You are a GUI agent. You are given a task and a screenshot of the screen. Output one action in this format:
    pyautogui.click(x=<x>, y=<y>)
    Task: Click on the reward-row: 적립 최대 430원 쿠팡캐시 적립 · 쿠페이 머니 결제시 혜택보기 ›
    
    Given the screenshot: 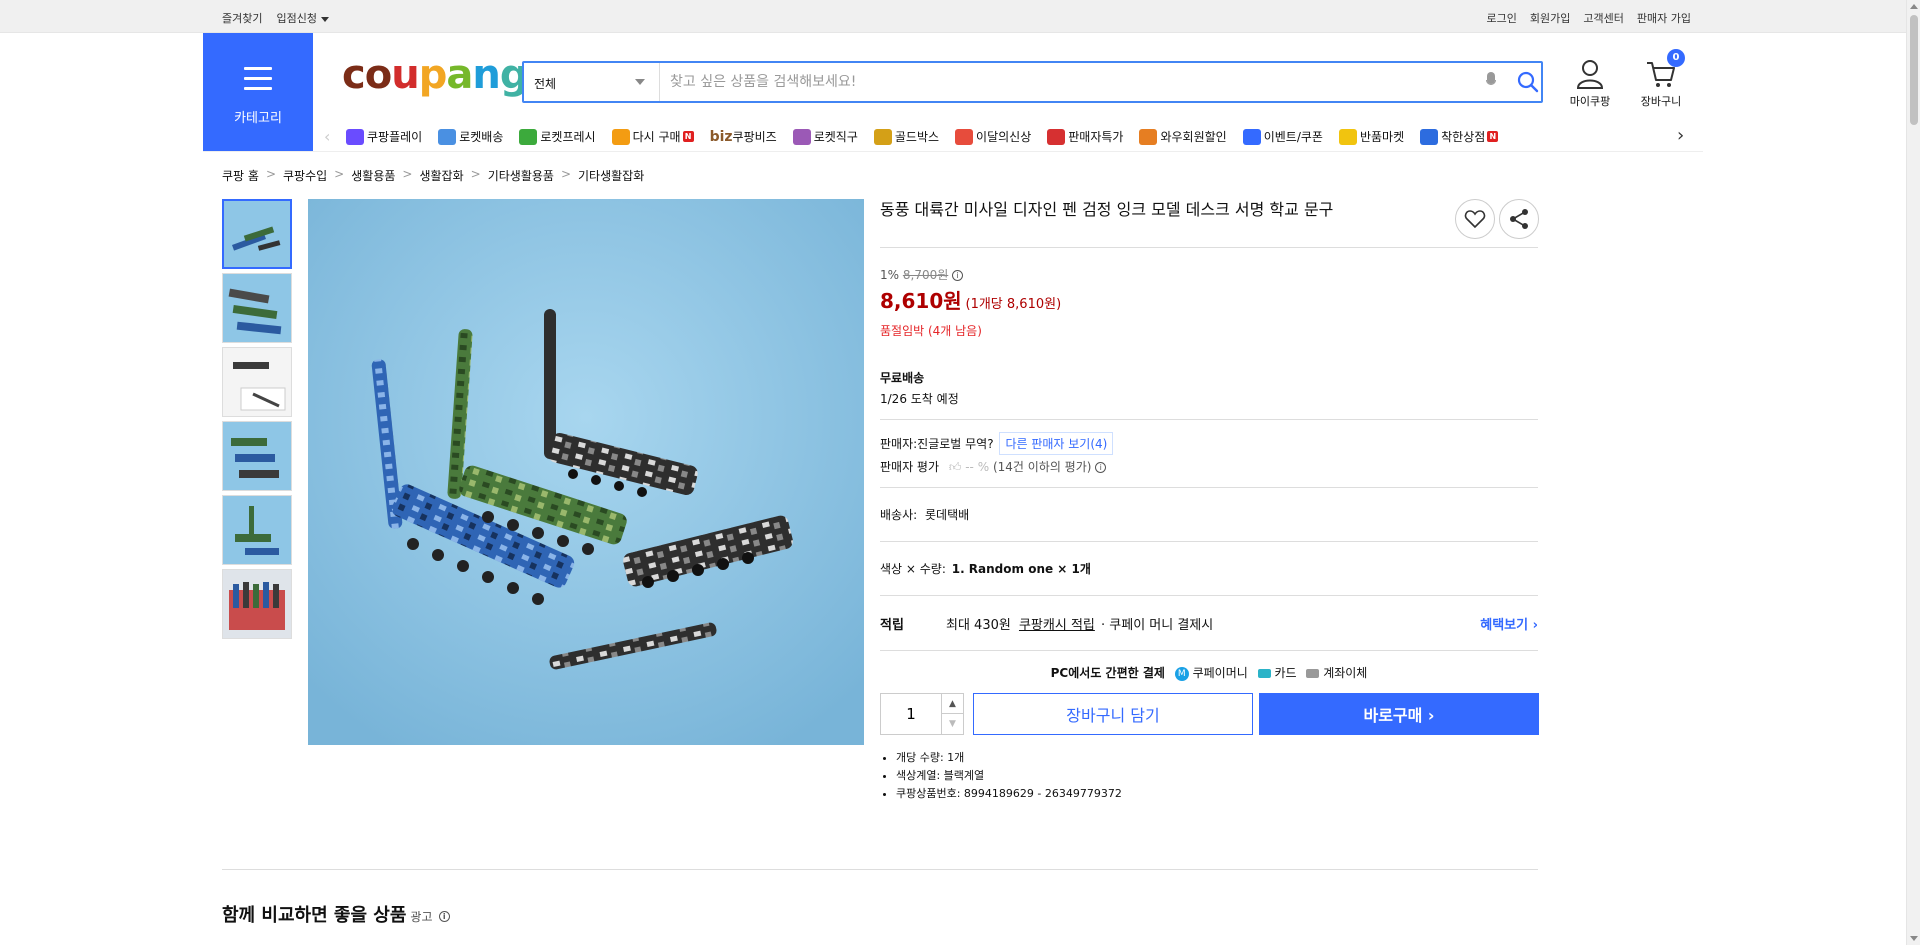 What is the action you would take?
    pyautogui.click(x=1209, y=623)
    